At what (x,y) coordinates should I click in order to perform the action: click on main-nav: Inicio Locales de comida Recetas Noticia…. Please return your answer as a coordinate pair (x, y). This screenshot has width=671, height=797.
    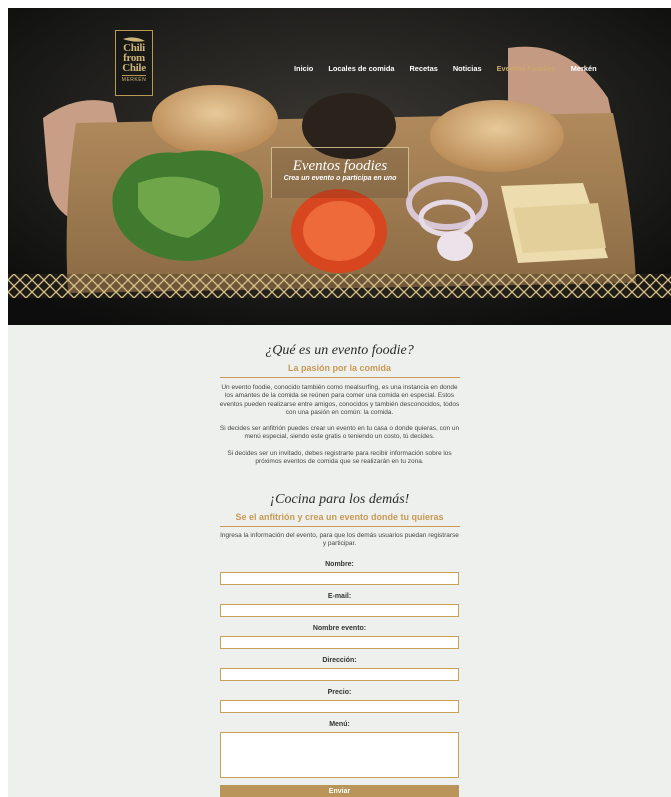
    Looking at the image, I should click on (453, 68).